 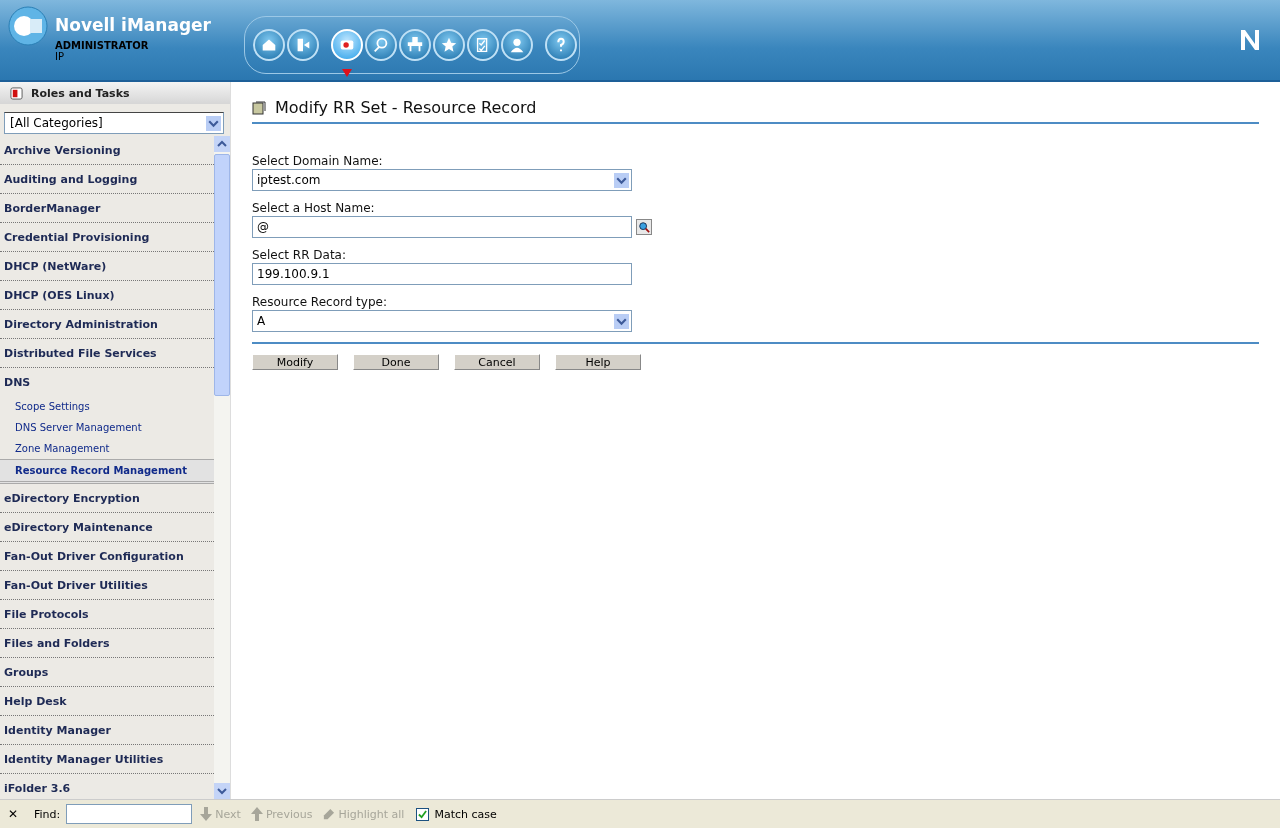 I want to click on tasks-button, so click(x=483, y=45).